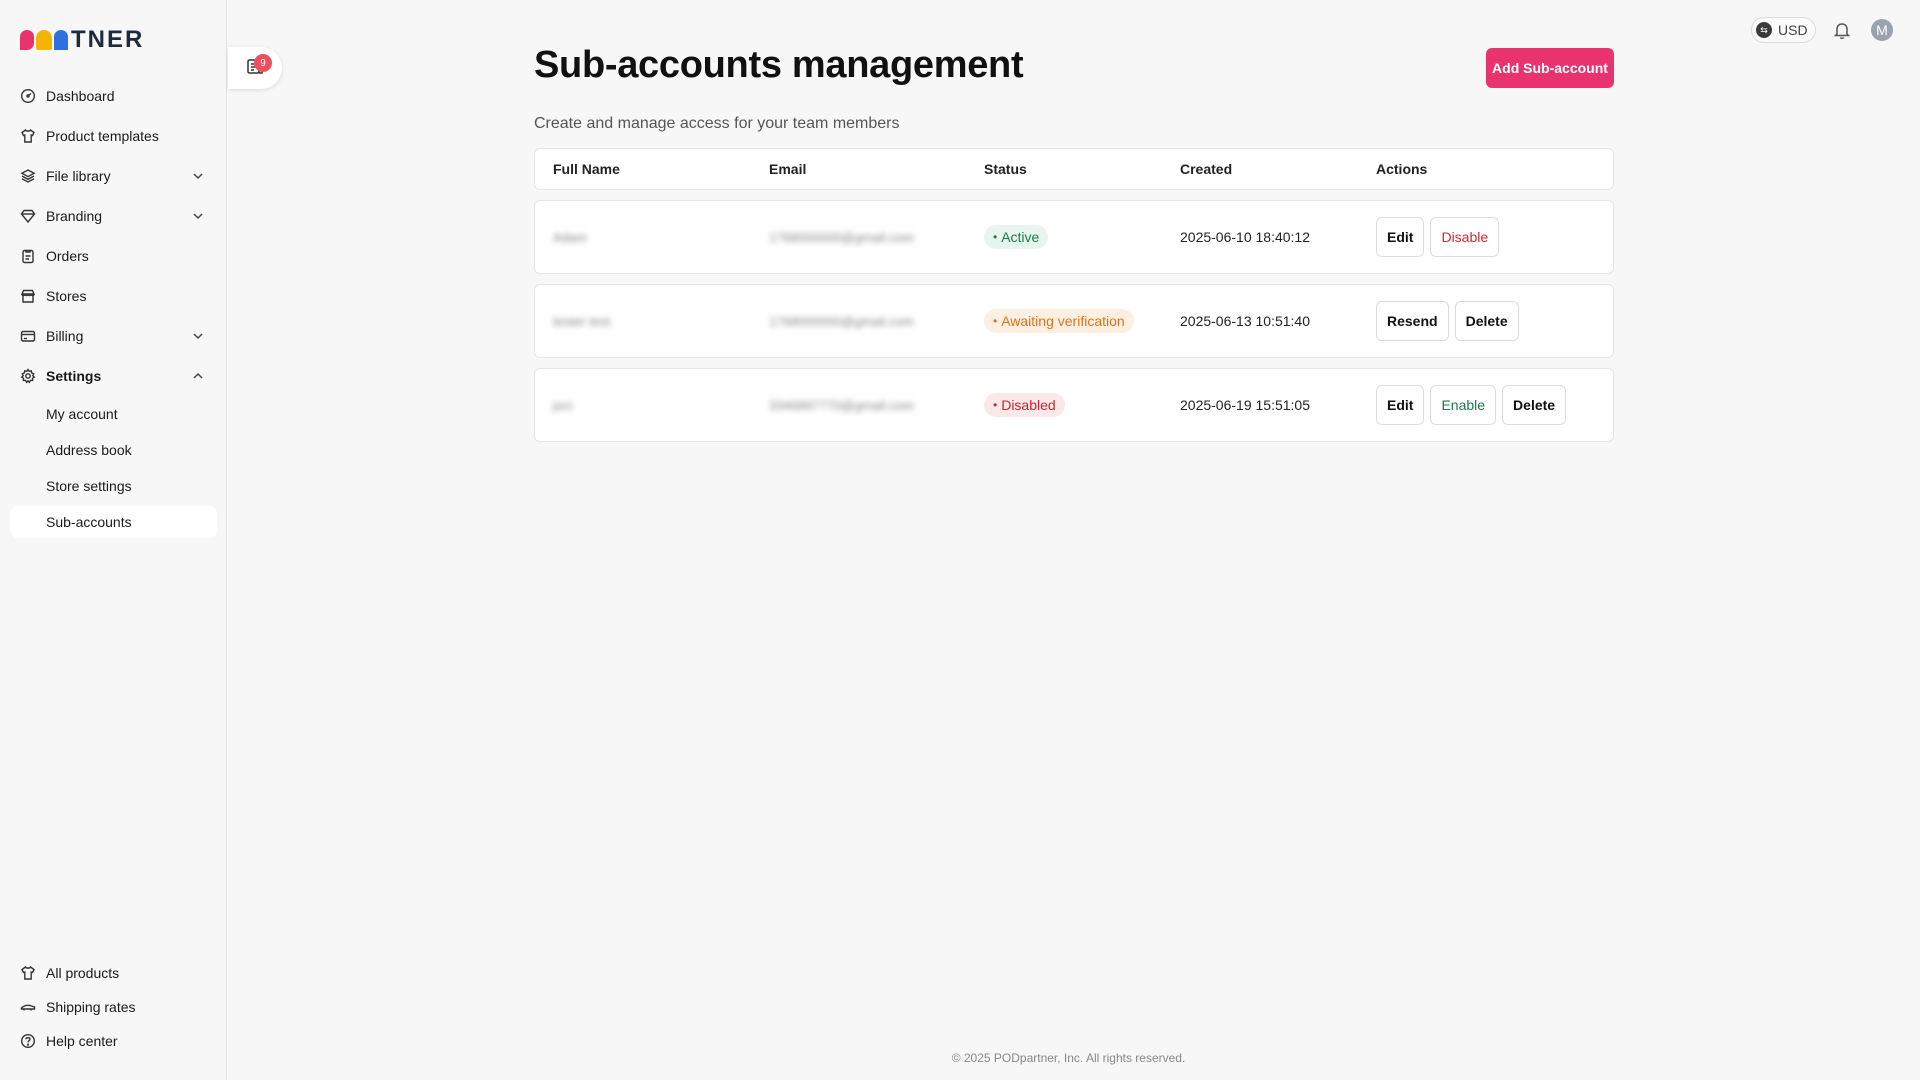 This screenshot has height=1080, width=1920. I want to click on column-header-email: Email, so click(788, 169).